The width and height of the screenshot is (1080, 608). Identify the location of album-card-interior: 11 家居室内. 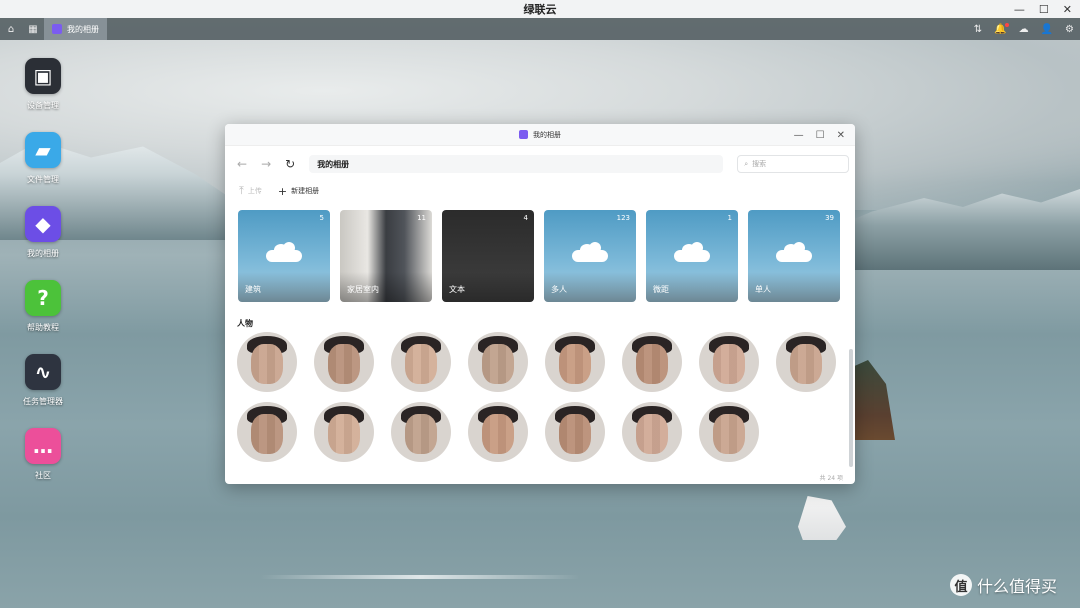
(386, 256).